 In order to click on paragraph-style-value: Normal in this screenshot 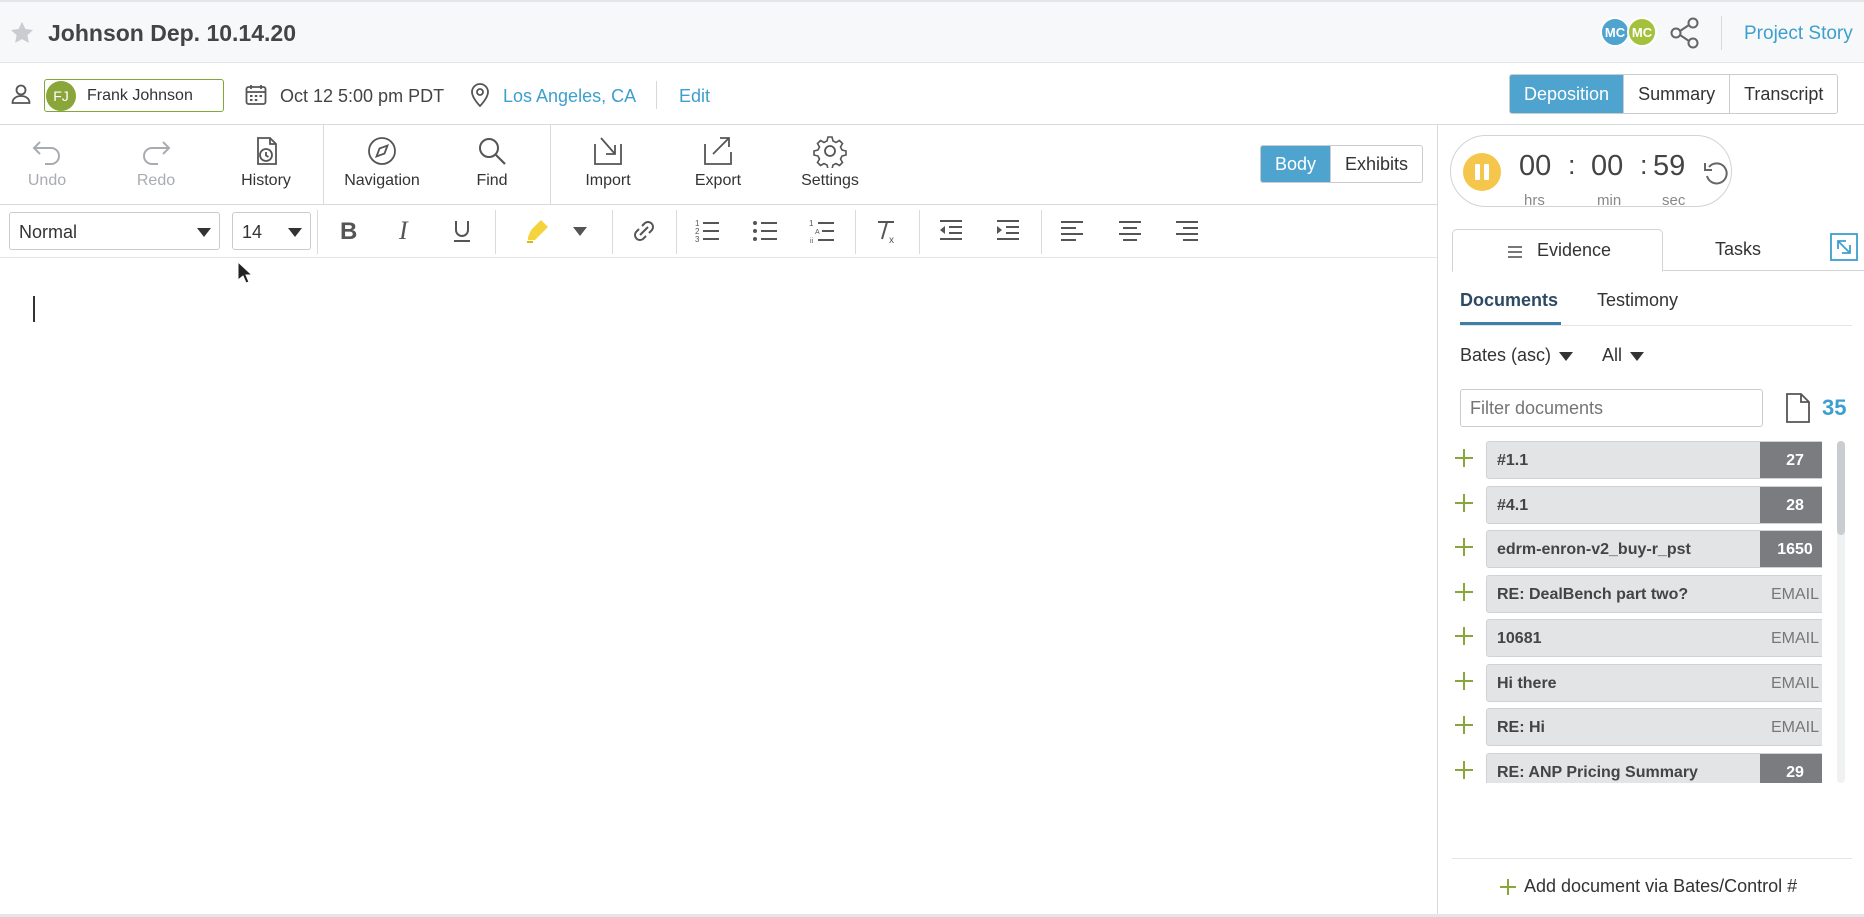, I will do `click(48, 232)`.